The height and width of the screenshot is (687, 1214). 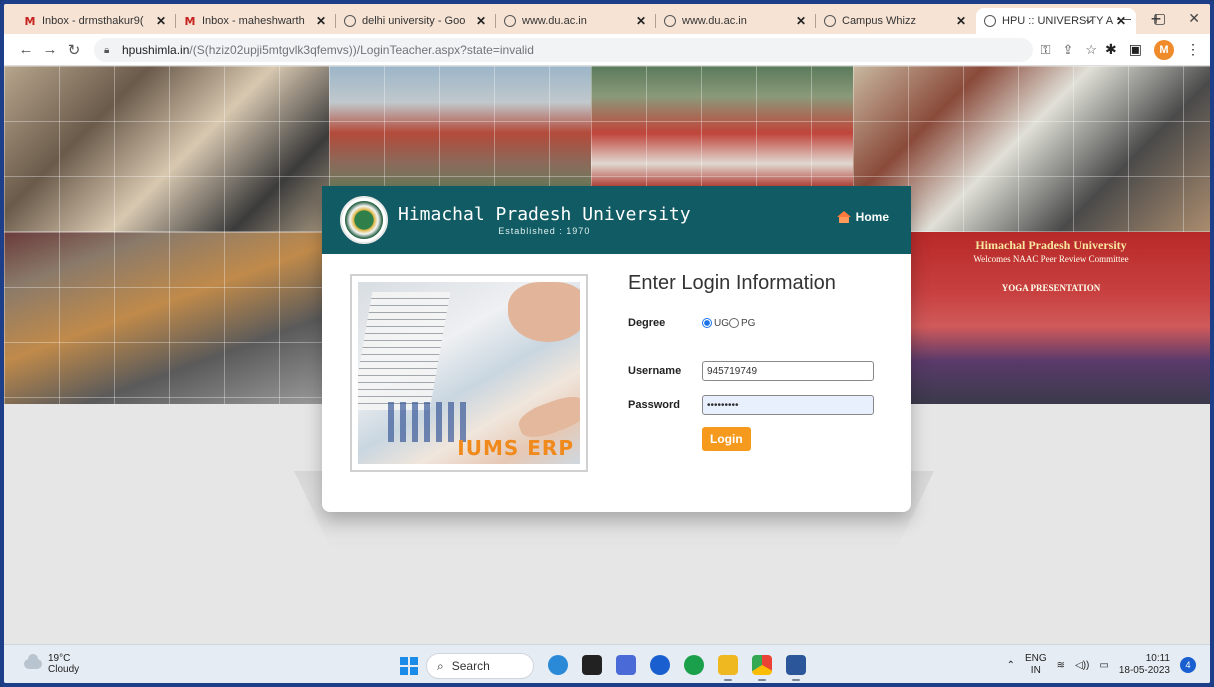 I want to click on degree-ug-radio: UG, so click(x=715, y=323).